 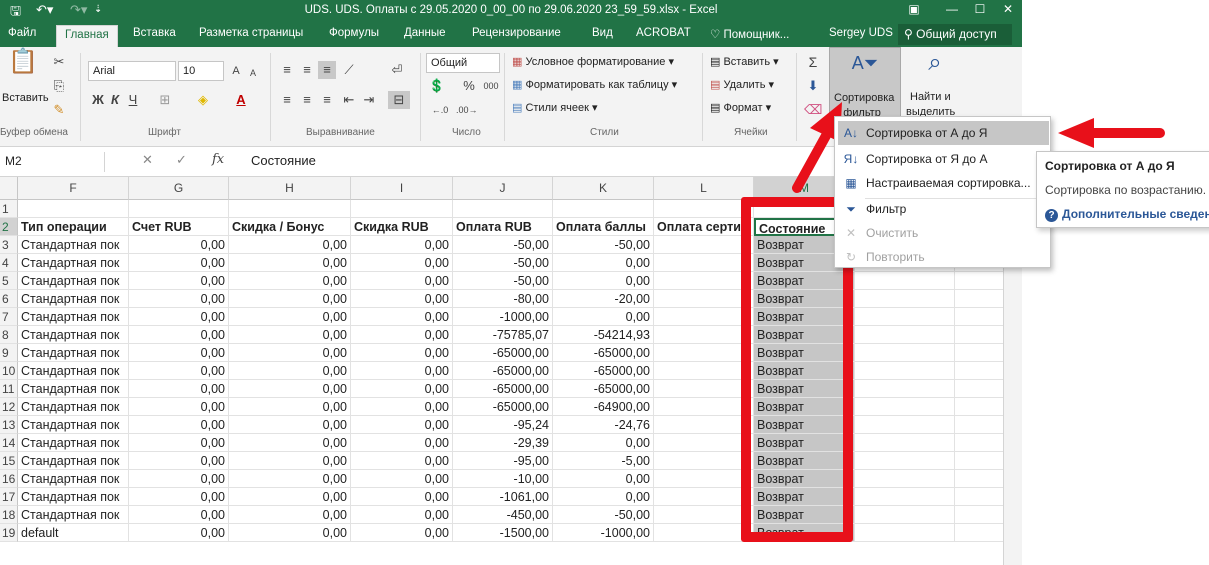 What do you see at coordinates (52, 162) in the screenshot?
I see `name-box: M2` at bounding box center [52, 162].